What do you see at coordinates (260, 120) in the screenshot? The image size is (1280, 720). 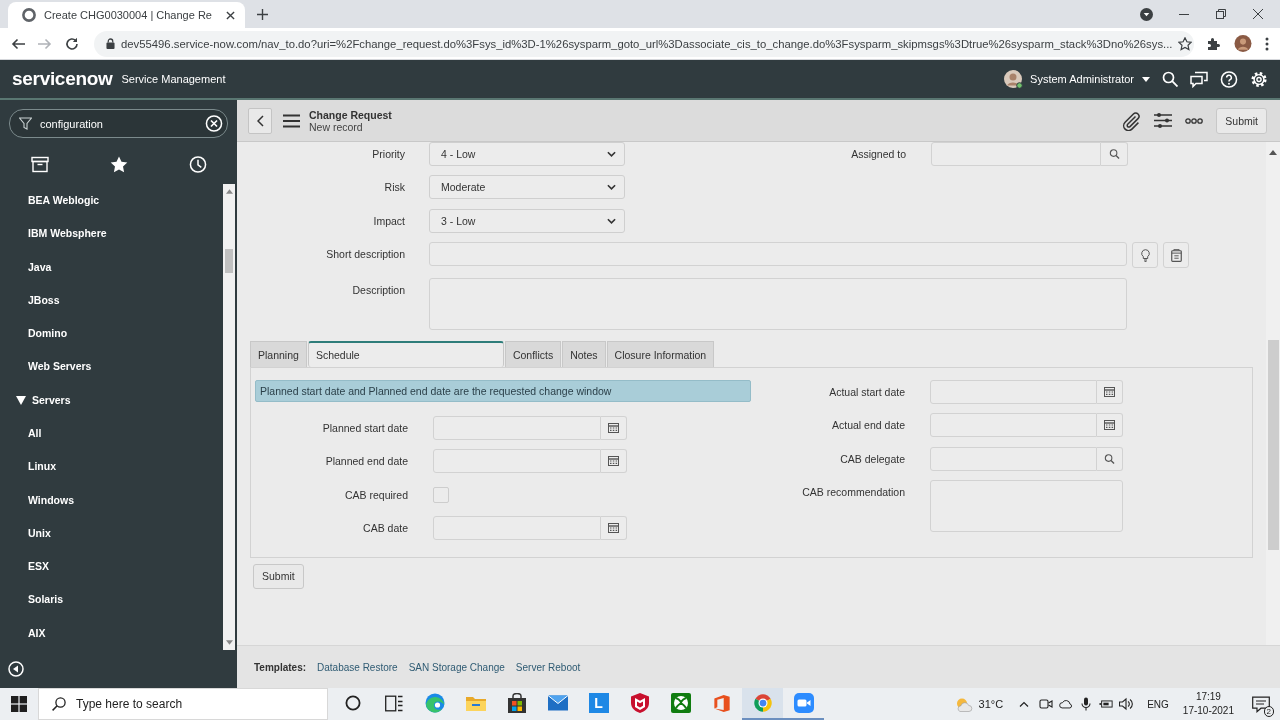 I see `back-button` at bounding box center [260, 120].